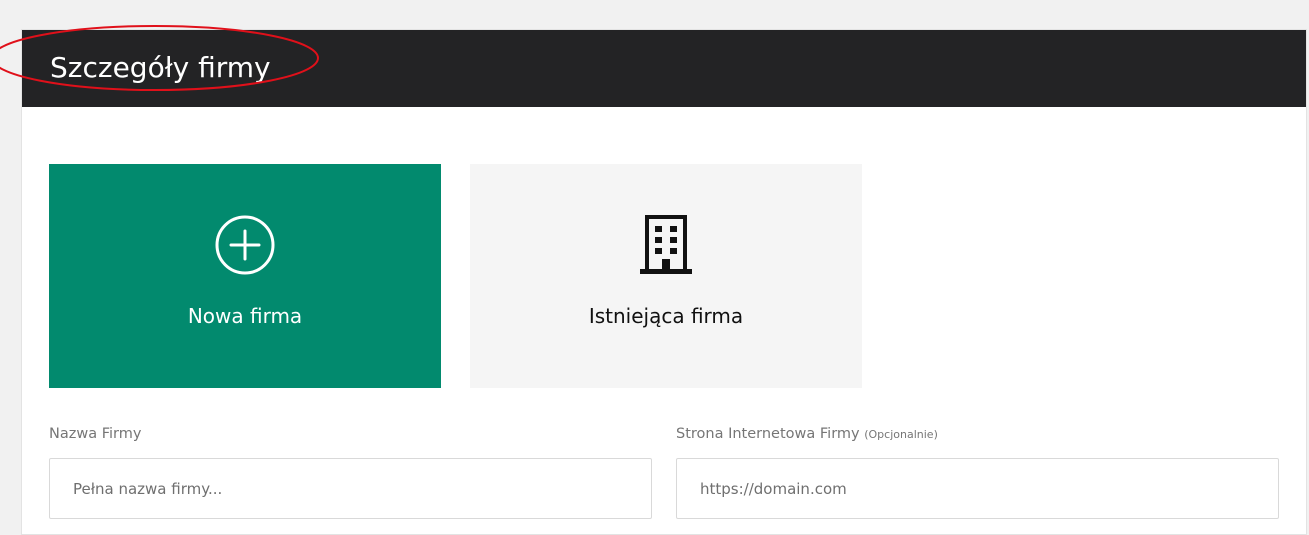 The height and width of the screenshot is (535, 1309). I want to click on new-company-button: Nowa firma, so click(245, 276).